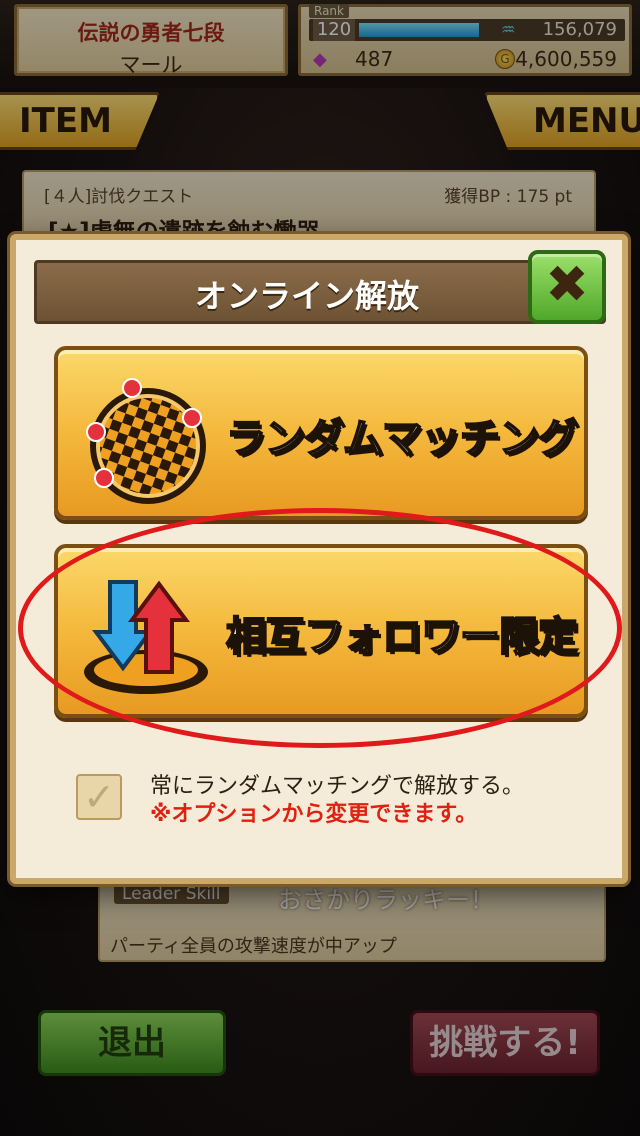 The width and height of the screenshot is (640, 1136). I want to click on close-icon: ✖, so click(567, 285).